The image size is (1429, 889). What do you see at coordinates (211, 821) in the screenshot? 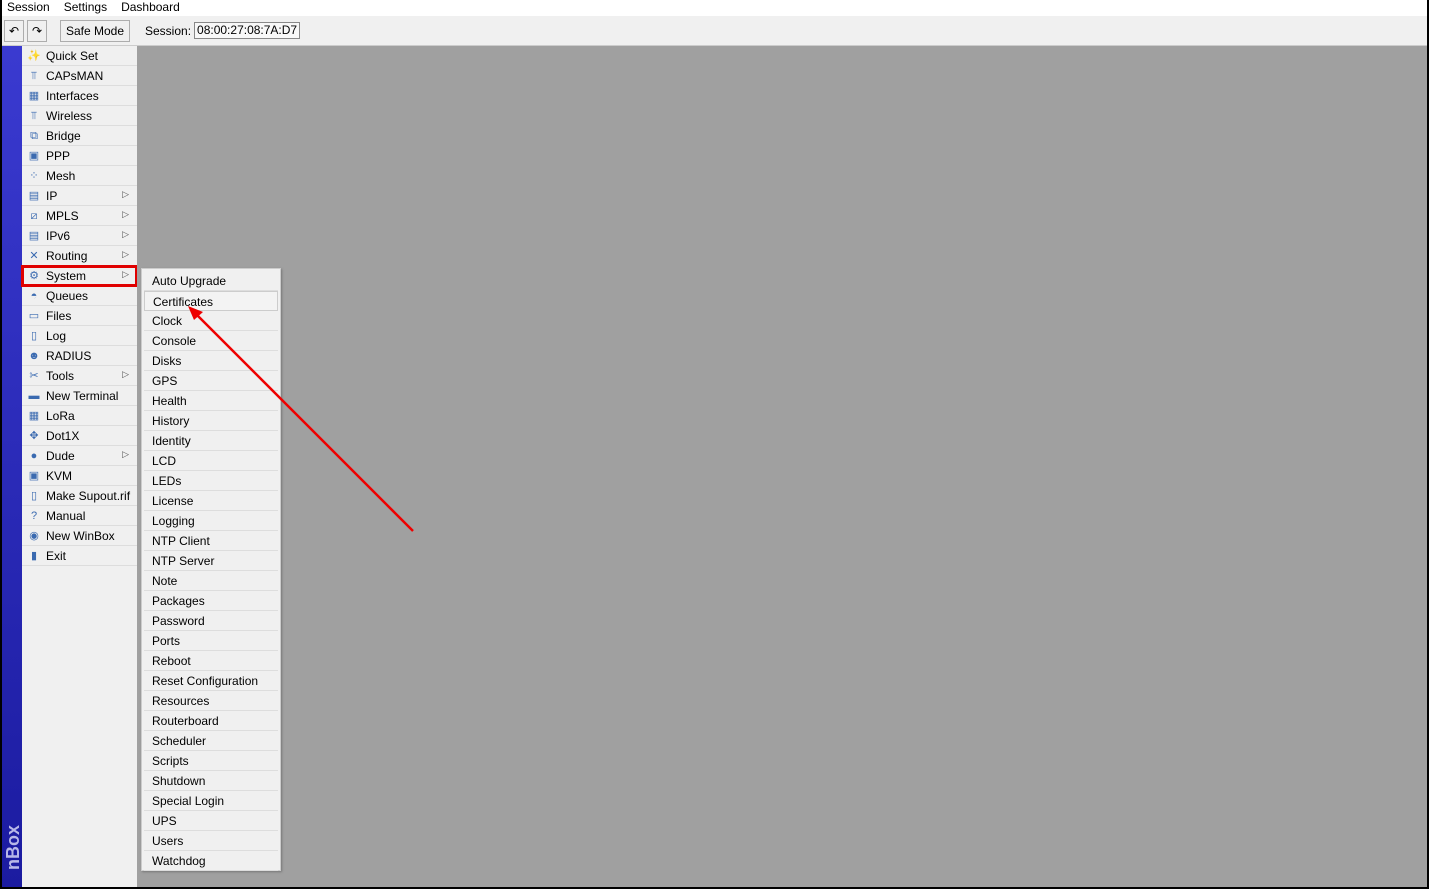
I see `submenu-item-ups: UPS` at bounding box center [211, 821].